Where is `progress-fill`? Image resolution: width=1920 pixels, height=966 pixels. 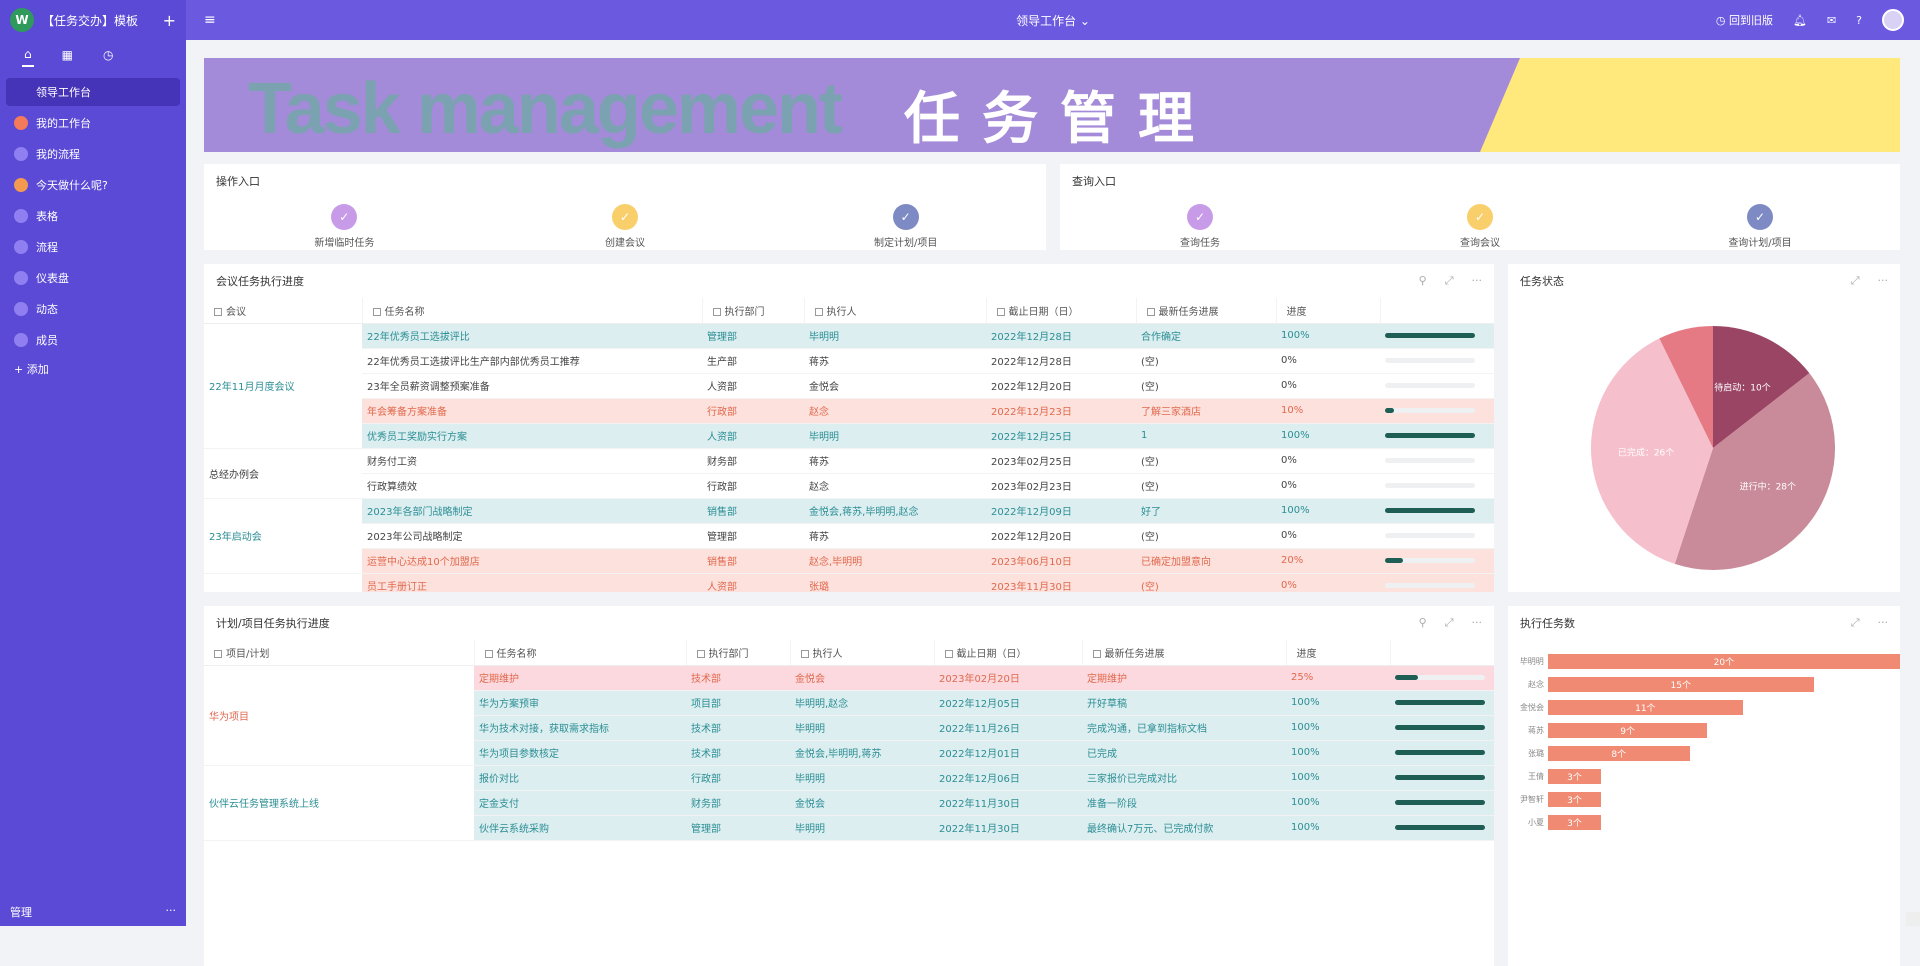 progress-fill is located at coordinates (1440, 752).